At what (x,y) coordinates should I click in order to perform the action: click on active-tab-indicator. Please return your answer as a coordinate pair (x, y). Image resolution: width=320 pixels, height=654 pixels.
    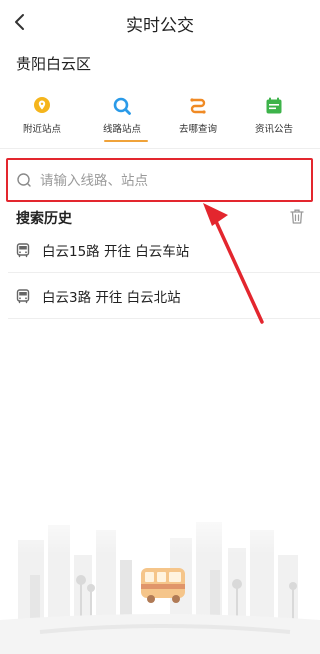
    Looking at the image, I should click on (126, 141).